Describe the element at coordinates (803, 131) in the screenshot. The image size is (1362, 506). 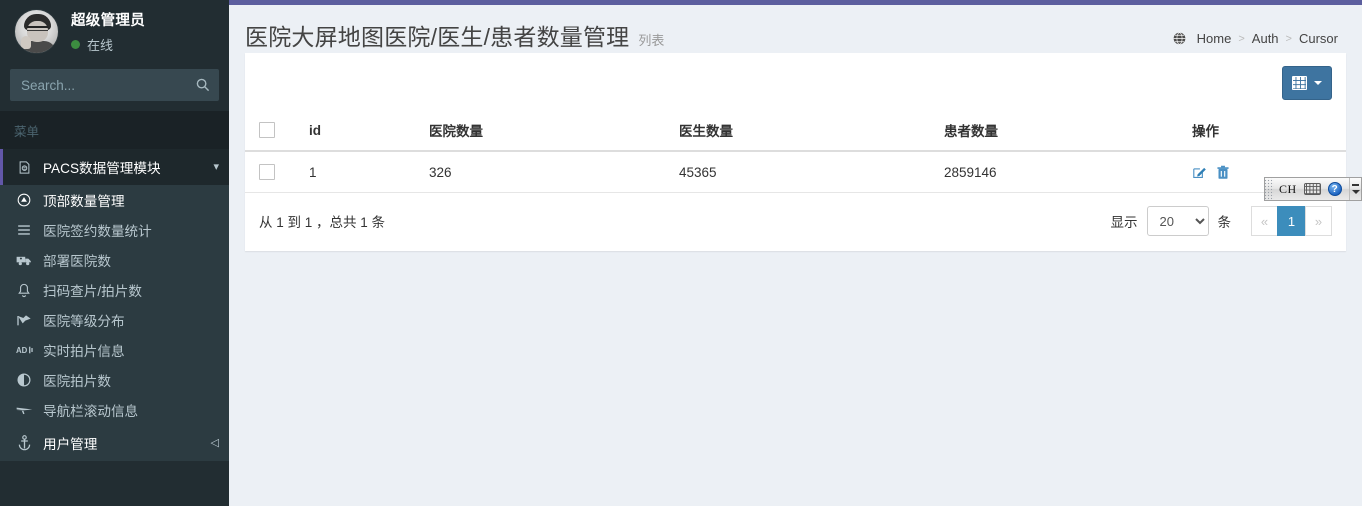
I see `column-header-doctor-count: 医生数量` at that location.